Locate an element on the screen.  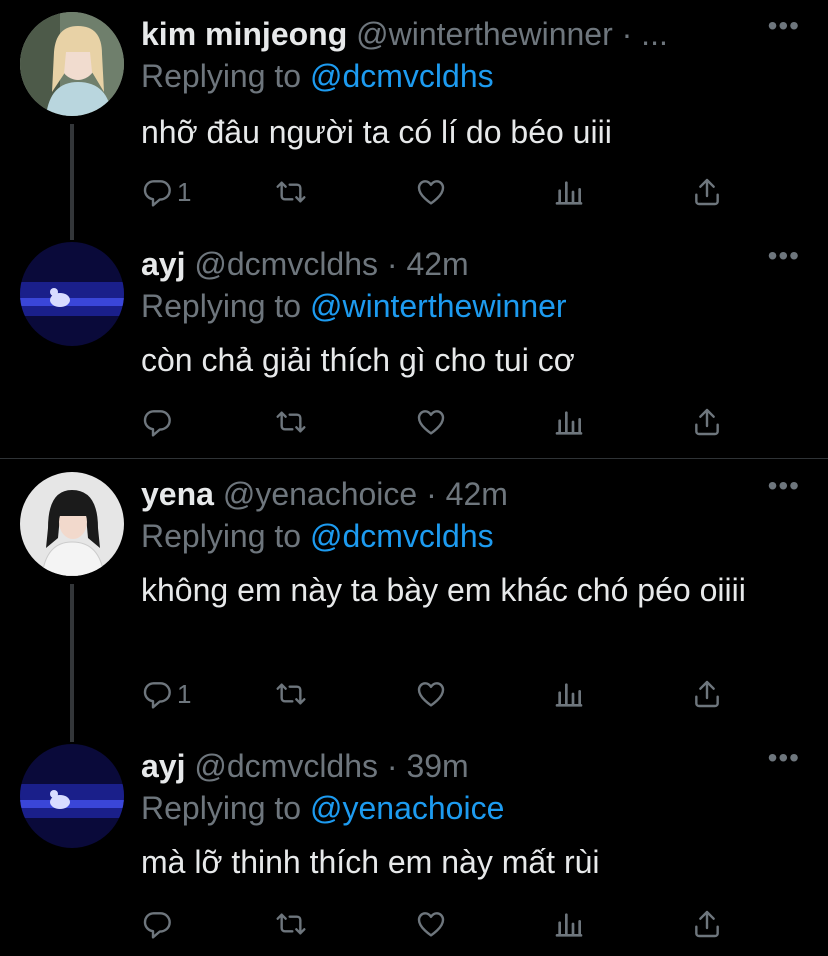
tweet-text: mà lỡ thinh thích em này mất rùi is located at coordinates (370, 862).